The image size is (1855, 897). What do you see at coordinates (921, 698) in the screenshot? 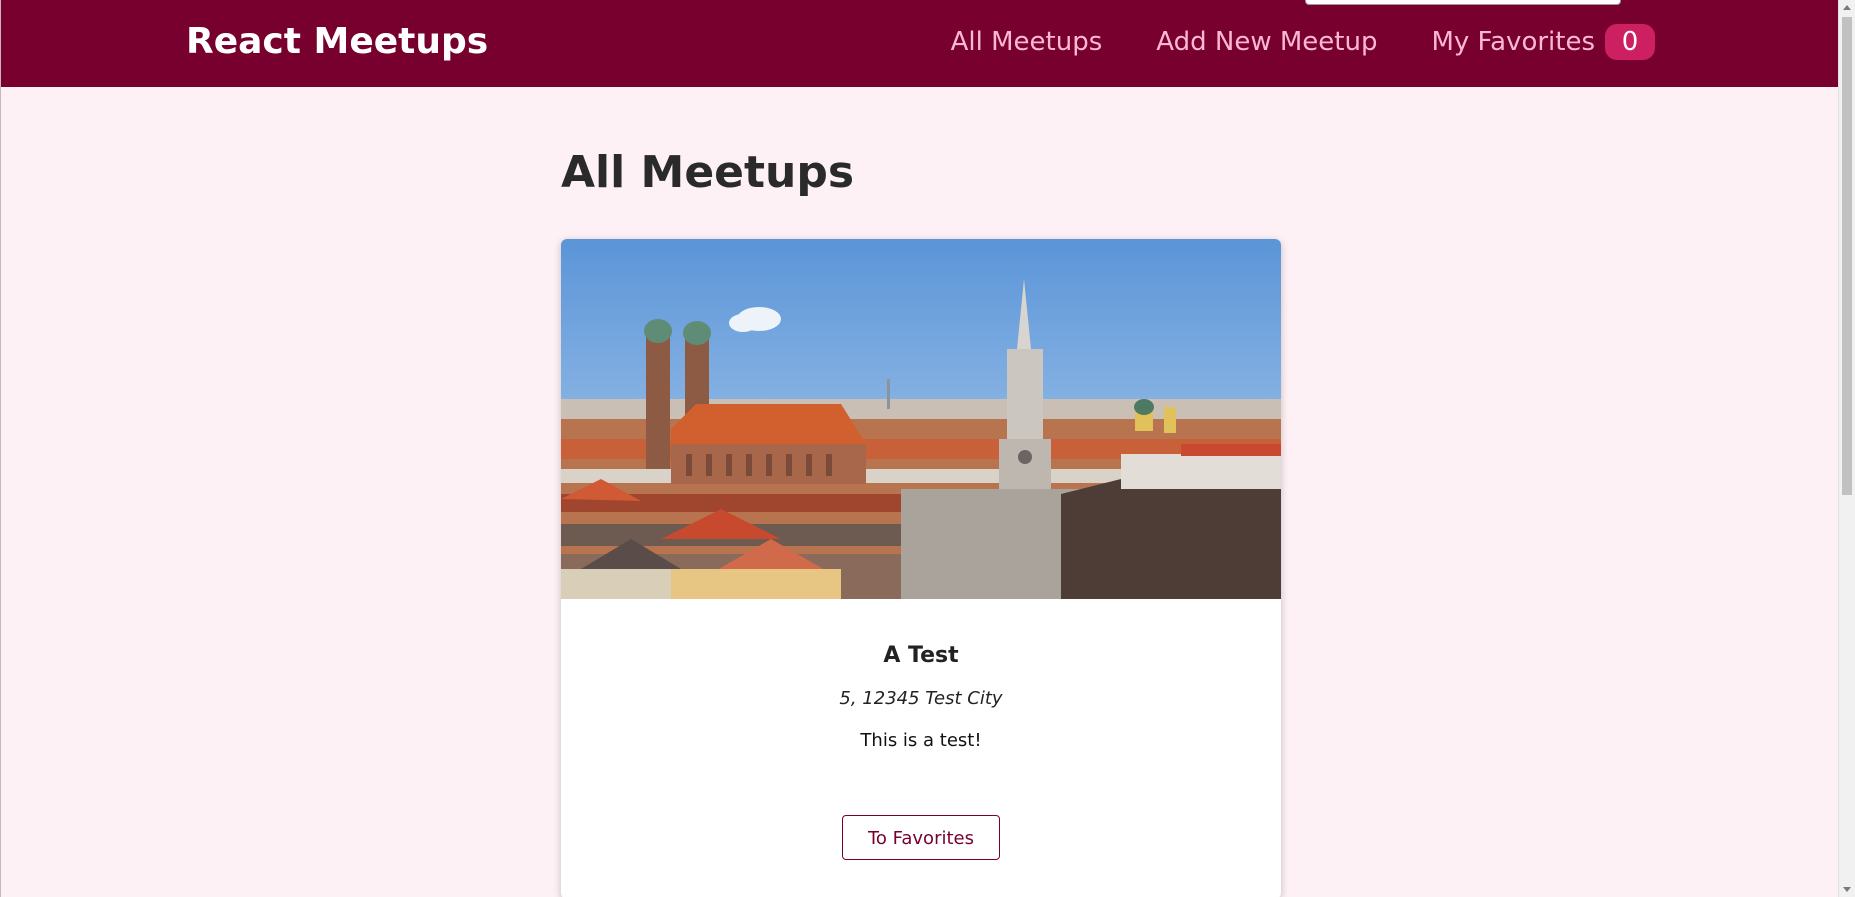
I see `meetup-address: 5, 12345 Test City` at bounding box center [921, 698].